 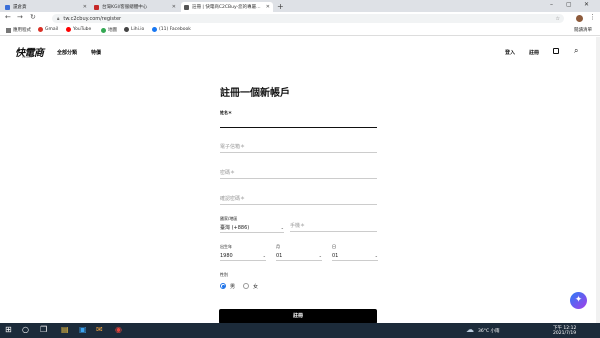 What do you see at coordinates (233, 287) in the screenshot?
I see `gender-male-label: 男` at bounding box center [233, 287].